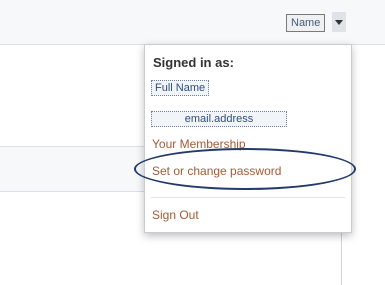 The image size is (385, 285). Describe the element at coordinates (339, 22) in the screenshot. I see `caret-down-icon` at that location.